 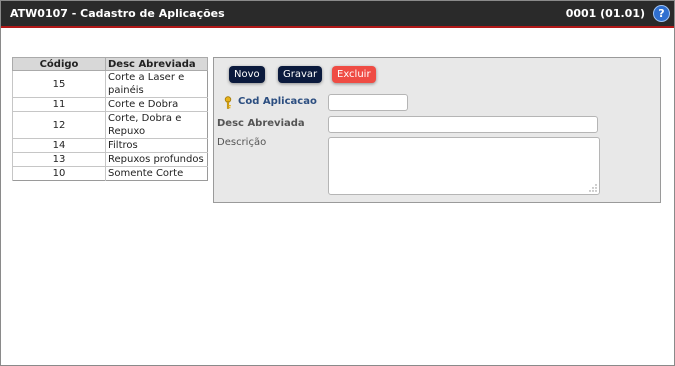 I want to click on row-desc: Corte a Laser e painéis, so click(x=156, y=84).